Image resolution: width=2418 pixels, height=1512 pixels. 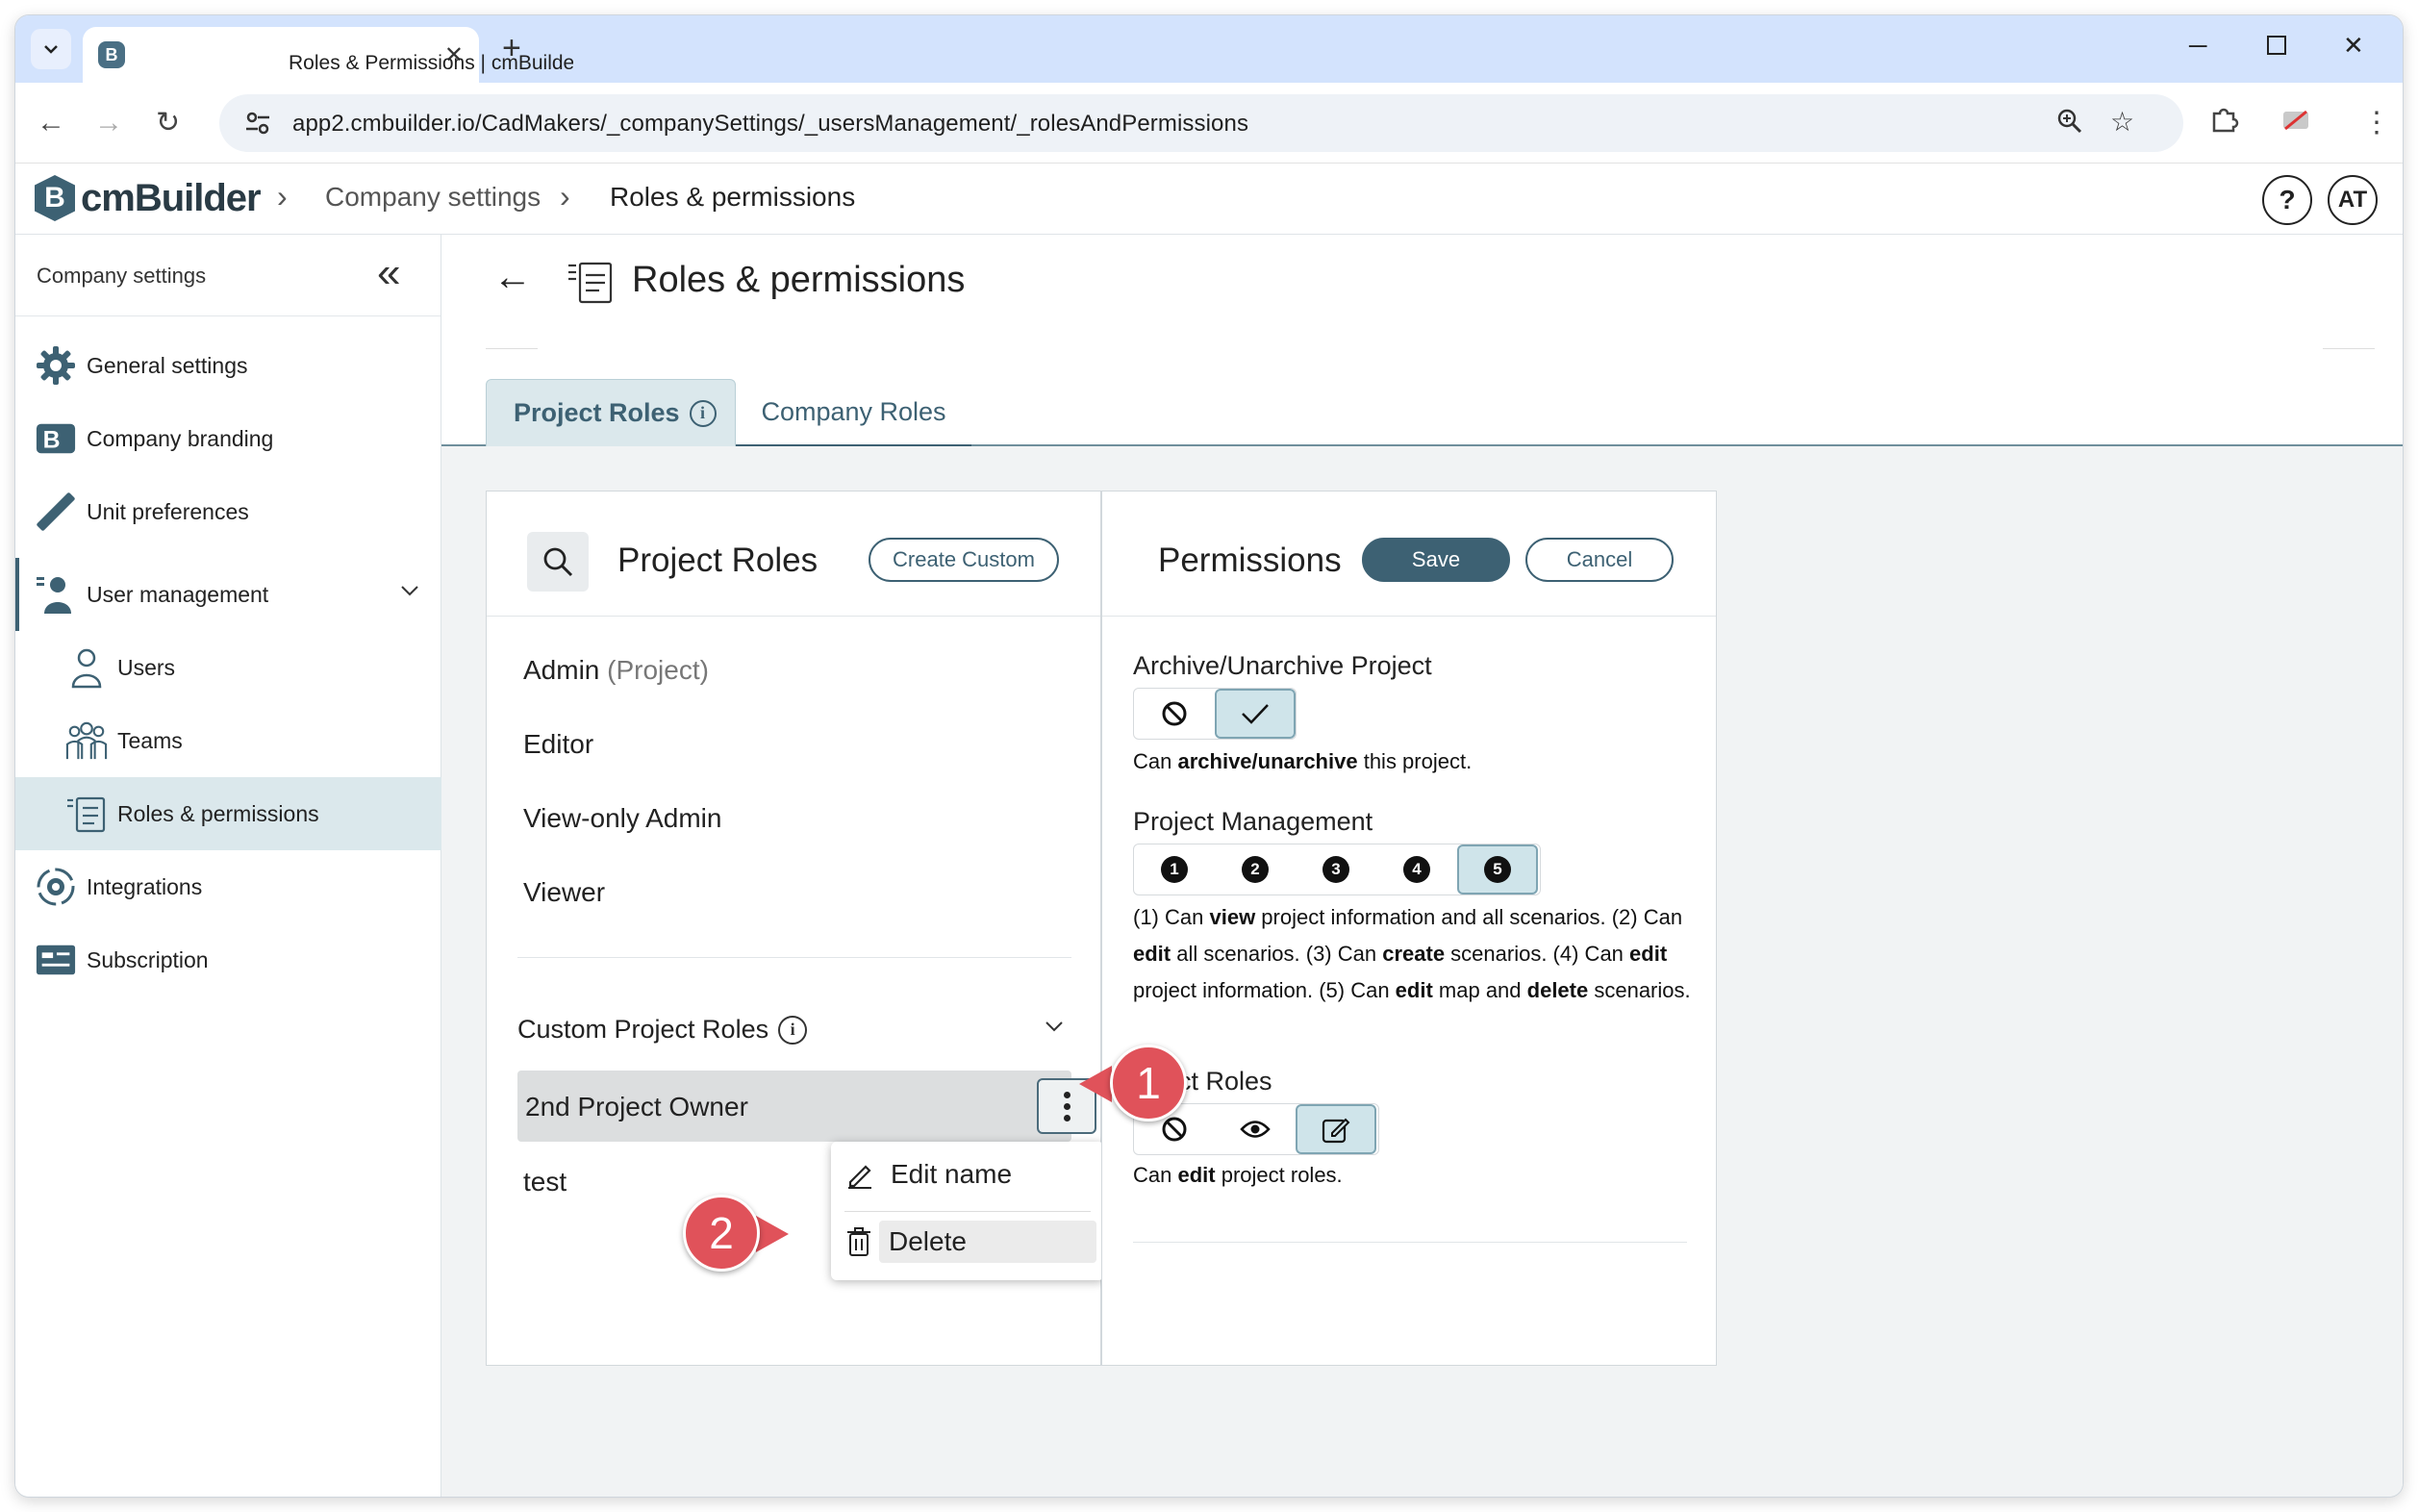 What do you see at coordinates (2287, 200) in the screenshot?
I see `help-button: ?` at bounding box center [2287, 200].